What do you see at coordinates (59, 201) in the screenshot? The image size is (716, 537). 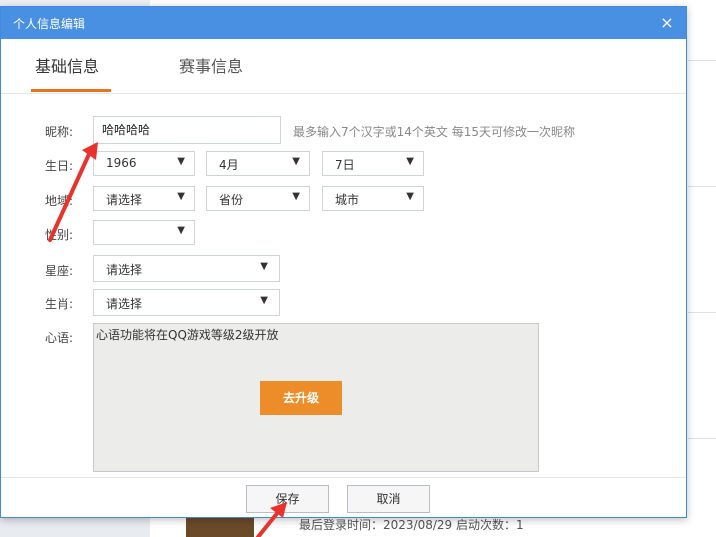 I see `region-label: 地域:` at bounding box center [59, 201].